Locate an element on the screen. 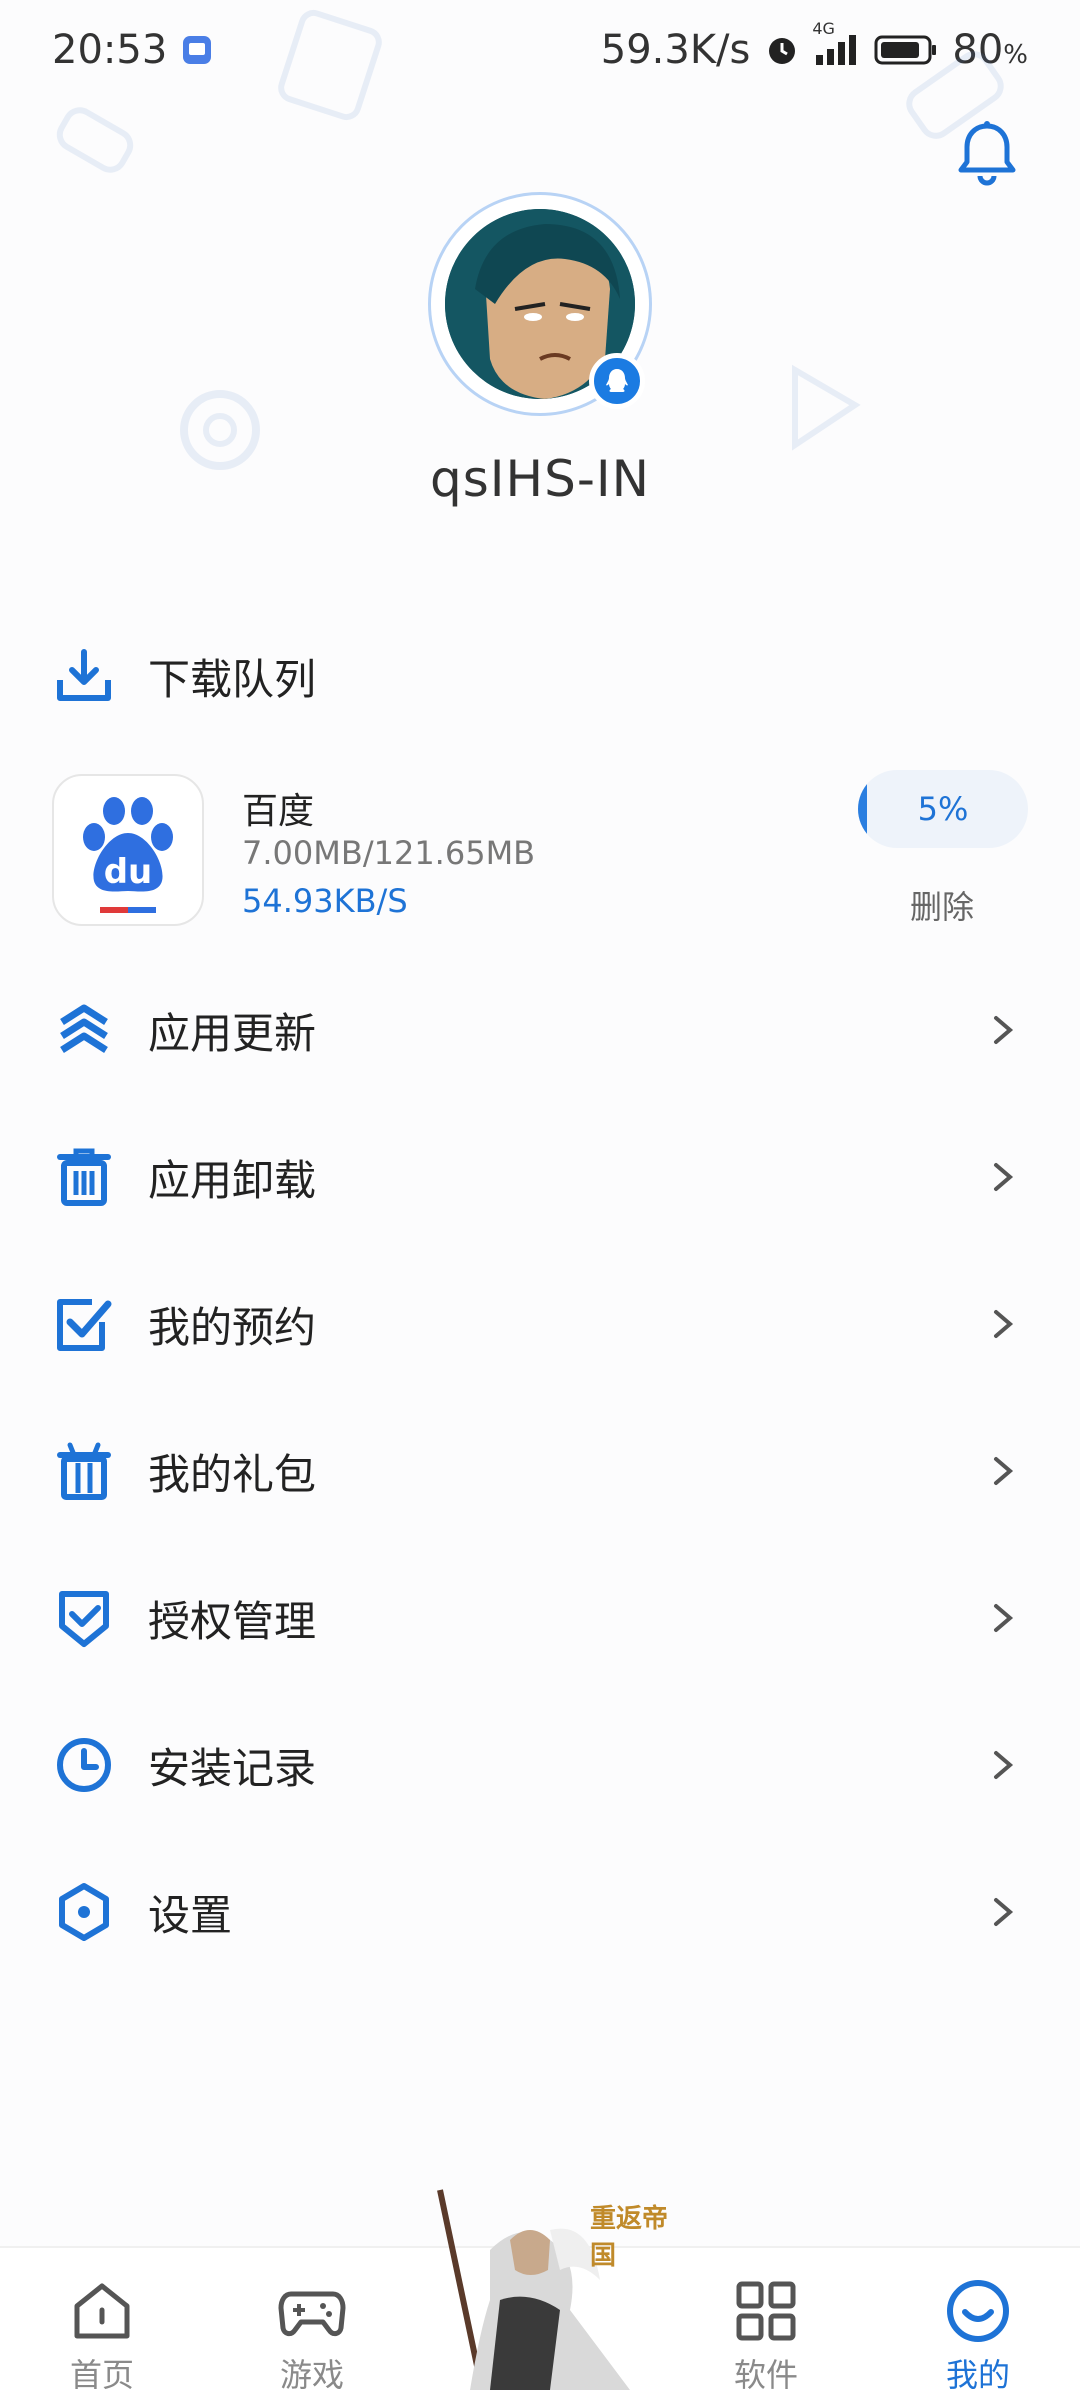 The height and width of the screenshot is (2400, 1080). download-progress-button: 5% is located at coordinates (943, 809).